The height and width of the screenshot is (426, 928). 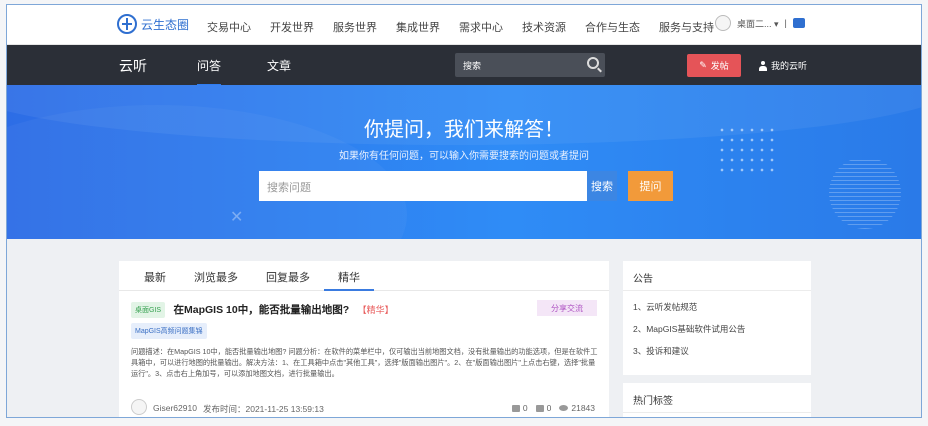 I want to click on nav-search-placeholder: 搜索, so click(x=472, y=66).